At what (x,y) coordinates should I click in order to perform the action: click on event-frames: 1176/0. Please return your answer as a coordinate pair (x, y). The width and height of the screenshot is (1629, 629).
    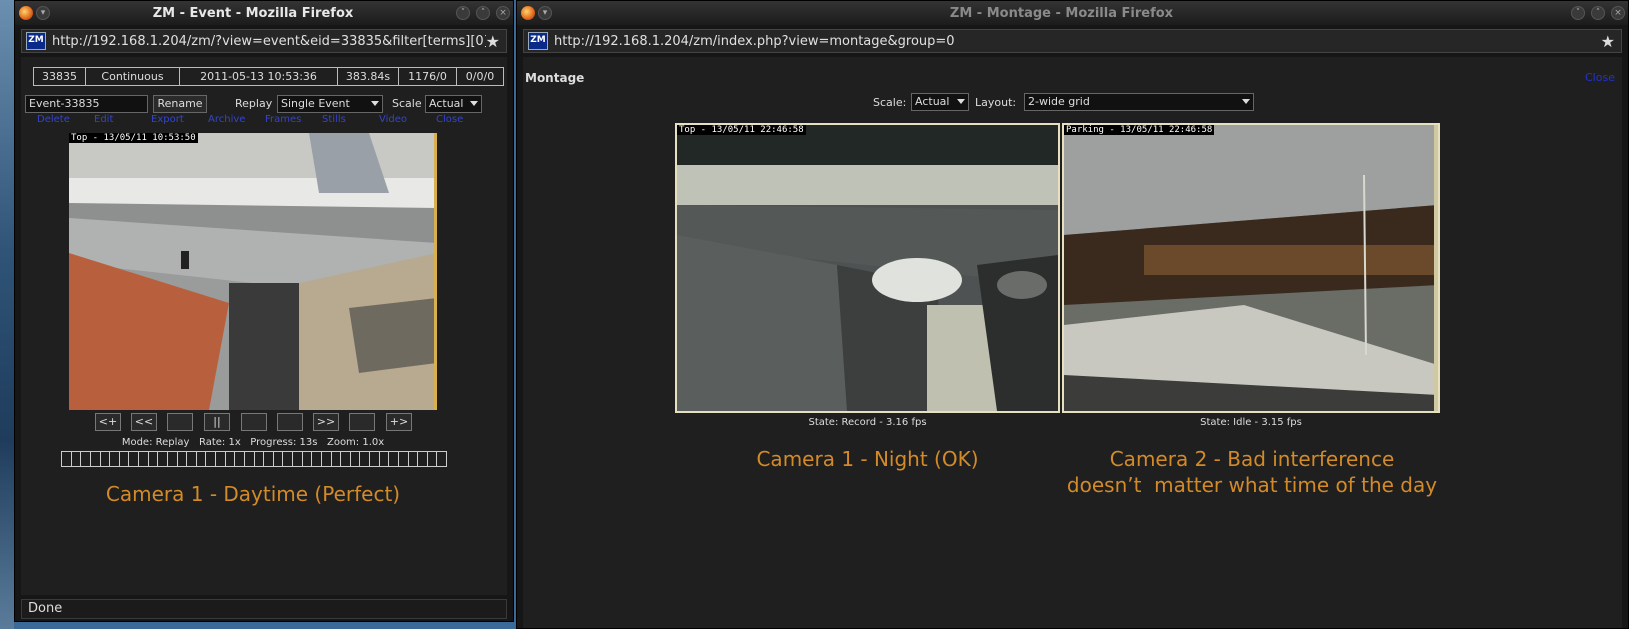
    Looking at the image, I should click on (428, 76).